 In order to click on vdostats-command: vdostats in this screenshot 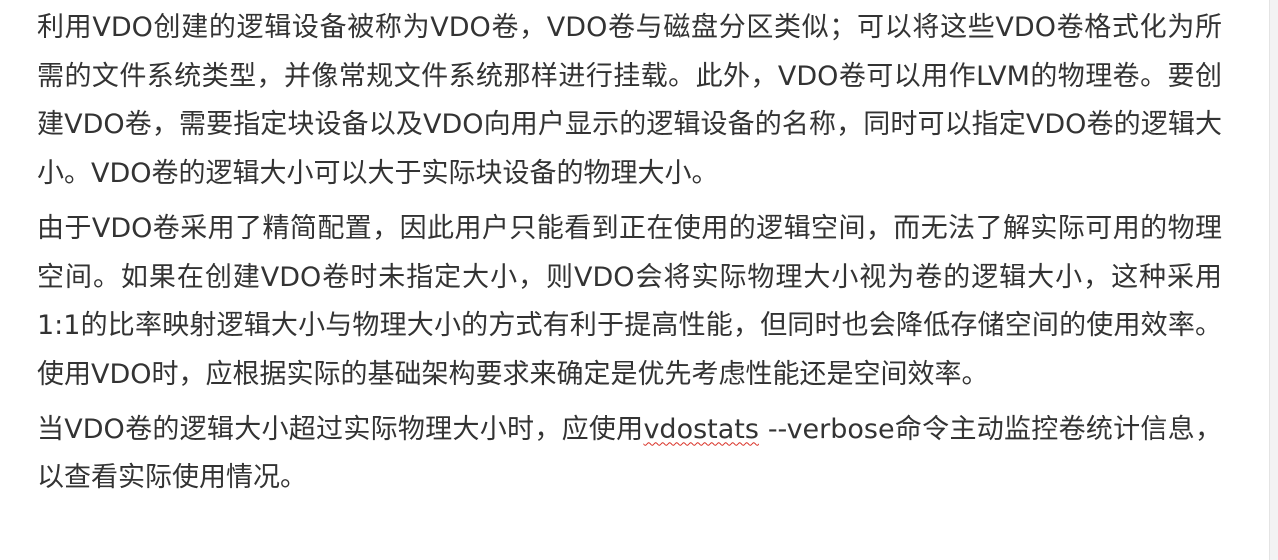, I will do `click(701, 429)`.